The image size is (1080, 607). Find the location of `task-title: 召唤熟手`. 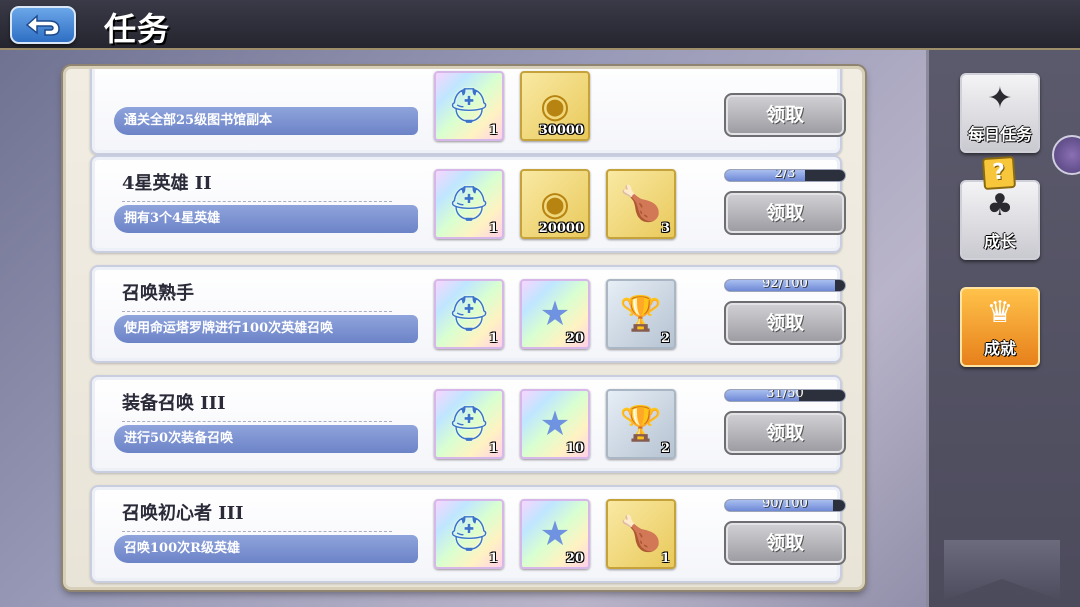

task-title: 召唤熟手 is located at coordinates (257, 295).